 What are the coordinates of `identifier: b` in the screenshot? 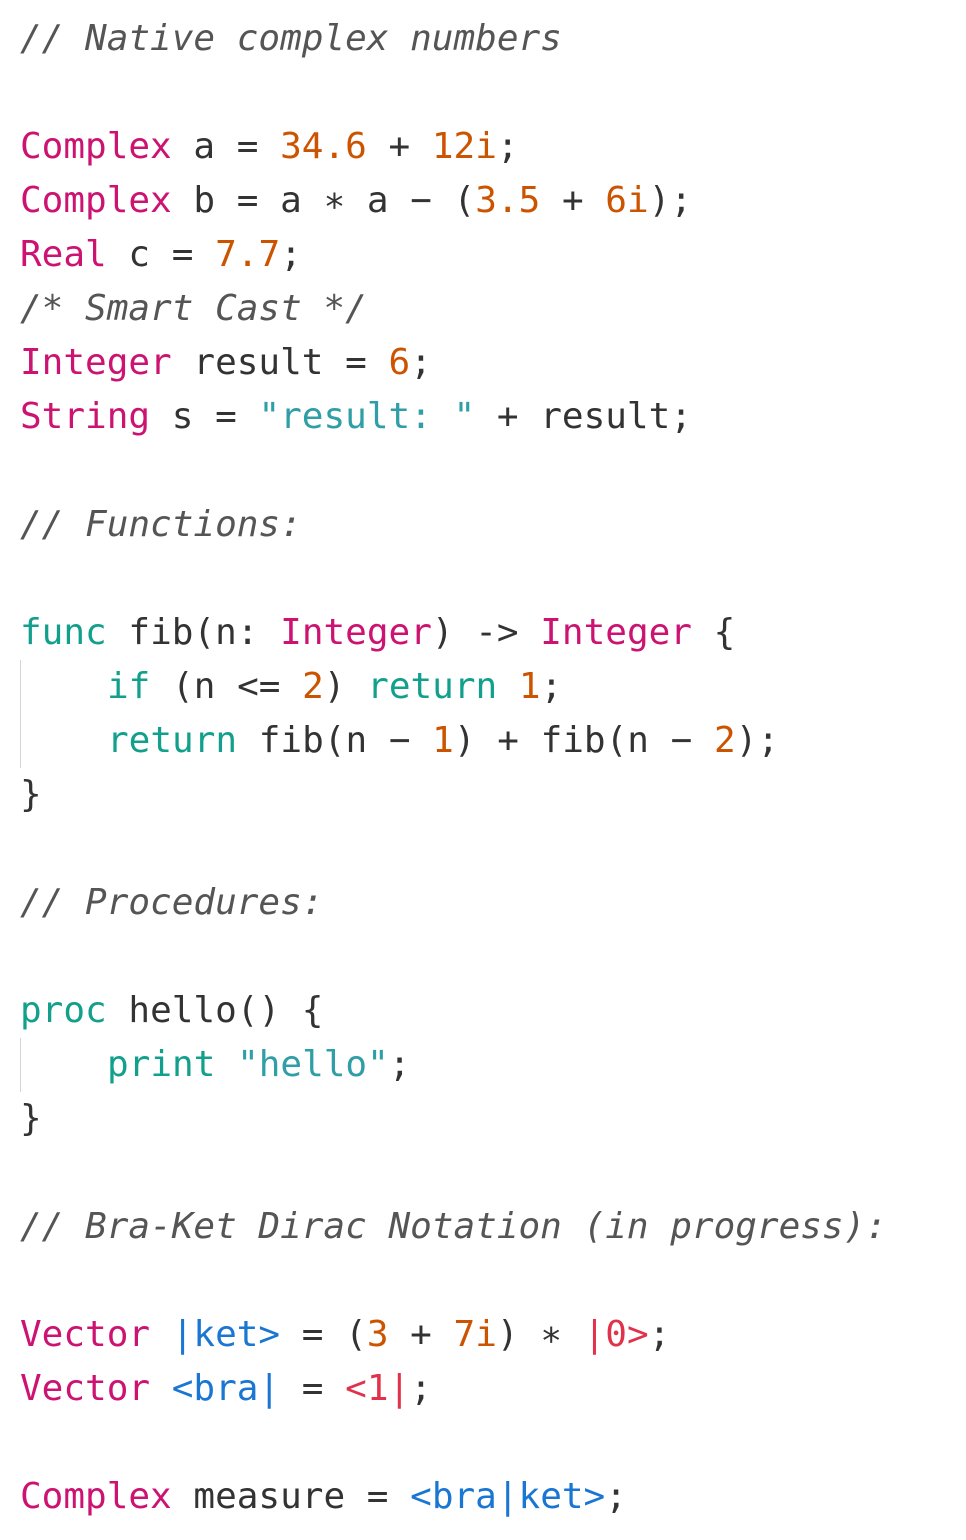 It's located at (204, 200).